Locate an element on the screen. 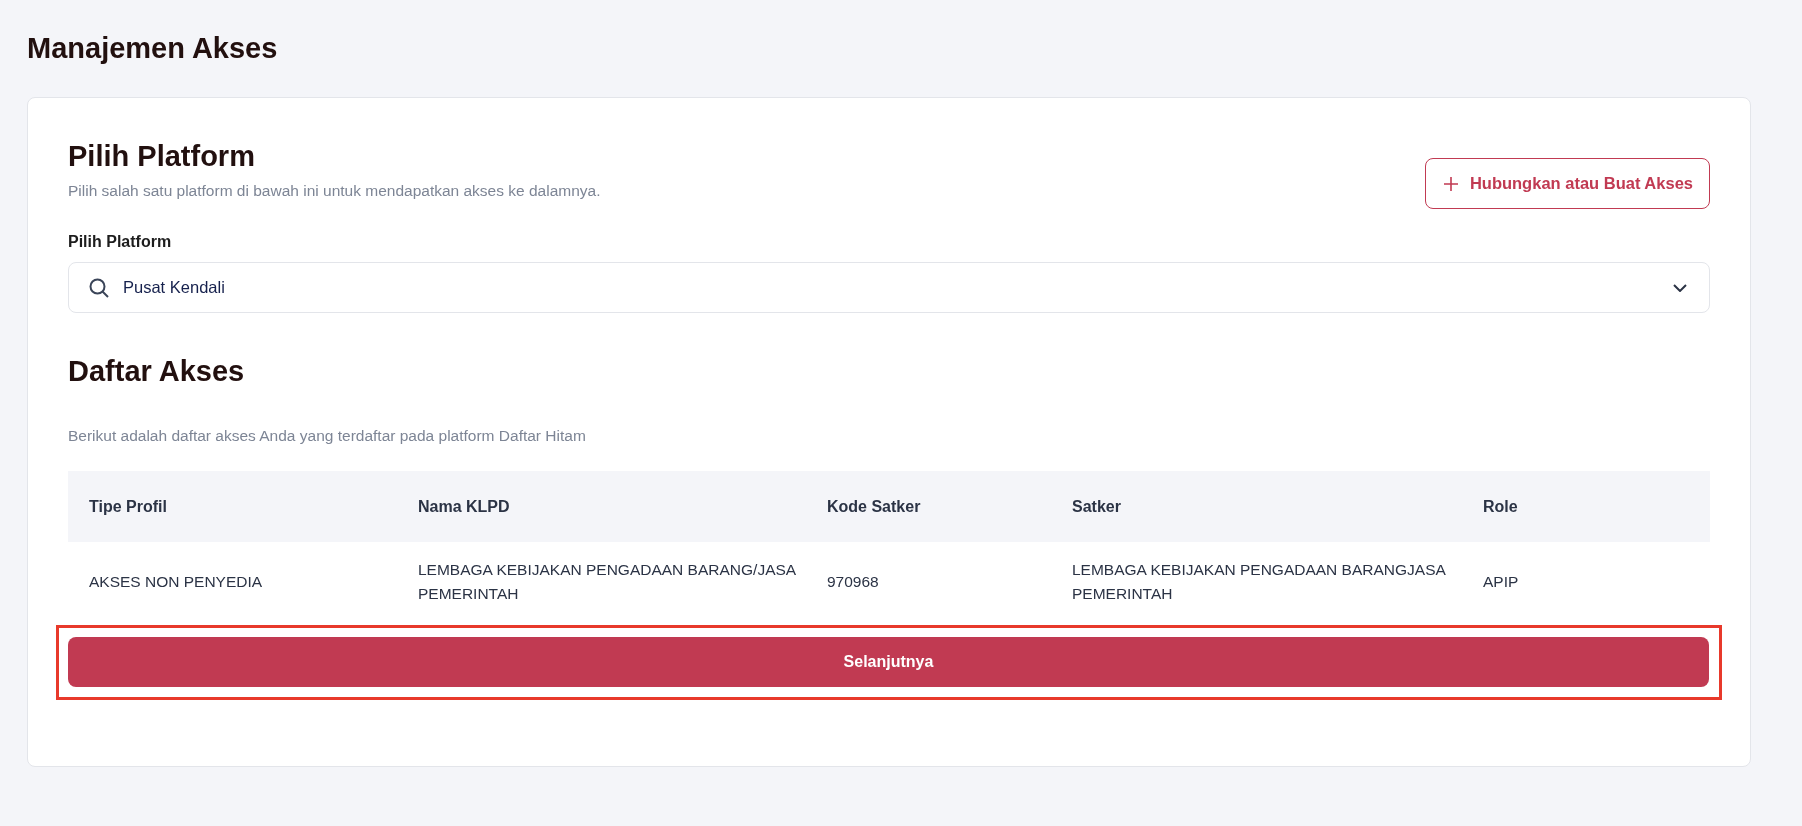 This screenshot has width=1802, height=826. column-header: Kode Satker is located at coordinates (874, 506).